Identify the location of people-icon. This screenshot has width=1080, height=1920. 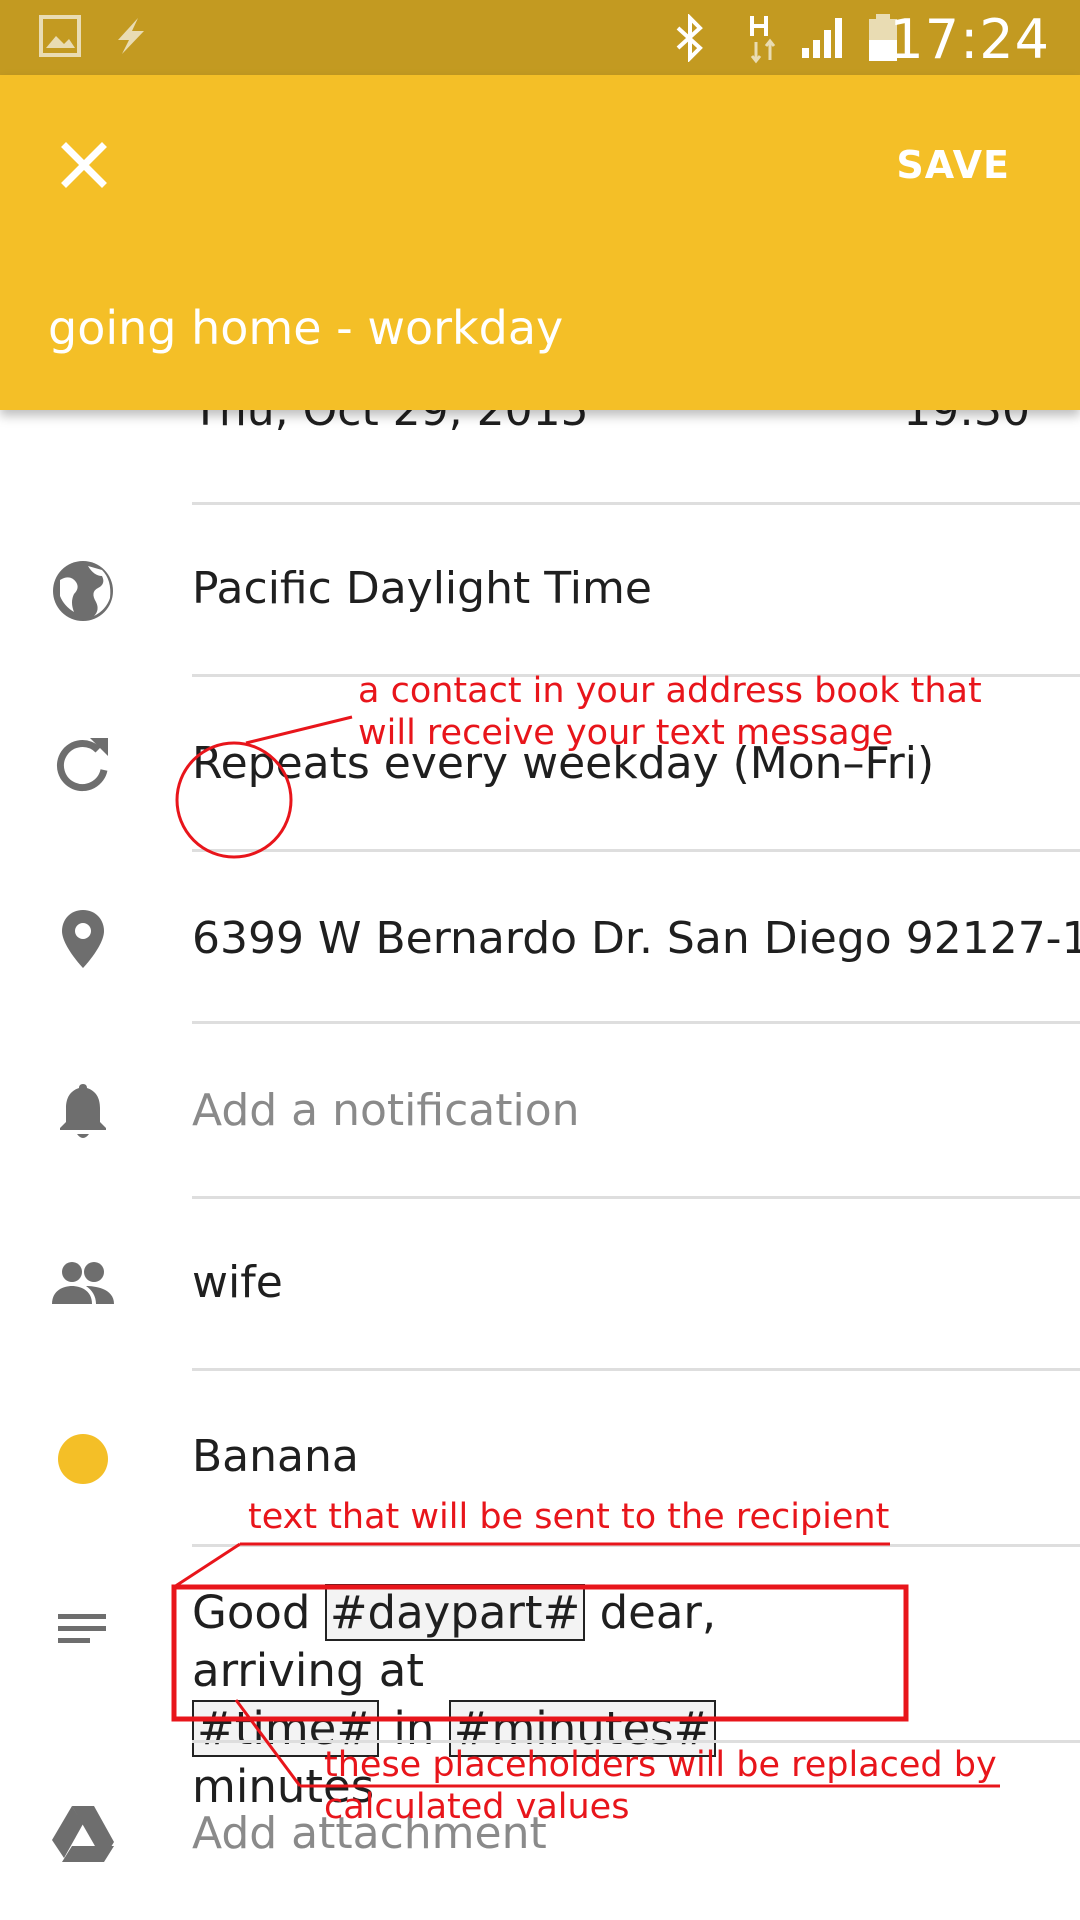
(83, 1283).